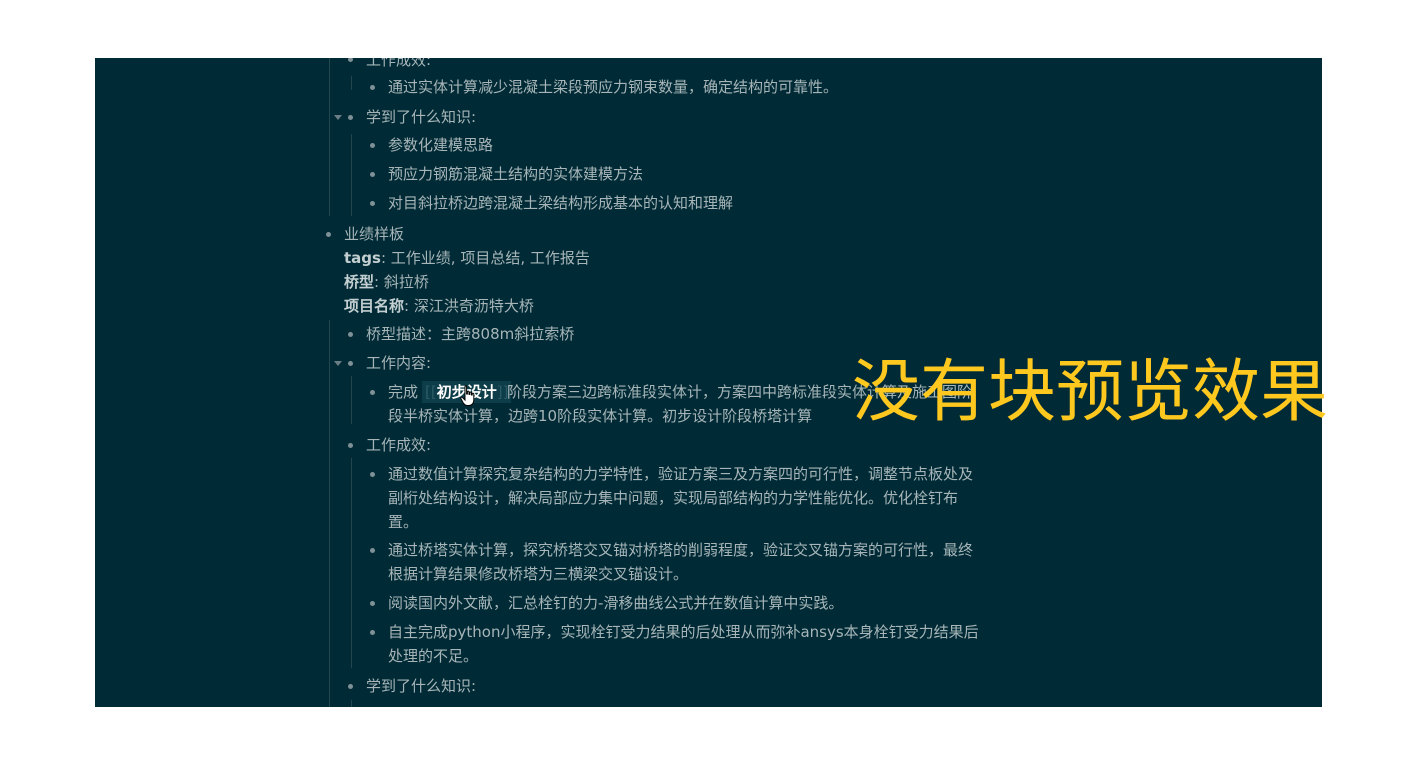 Image resolution: width=1416 pixels, height=764 pixels. Describe the element at coordinates (680, 550) in the screenshot. I see `block-text: 通过桥塔实体计算，探究桥塔交叉锚对桥塔的削弱程度，验证交叉锚方案的可行性，最终` at that location.